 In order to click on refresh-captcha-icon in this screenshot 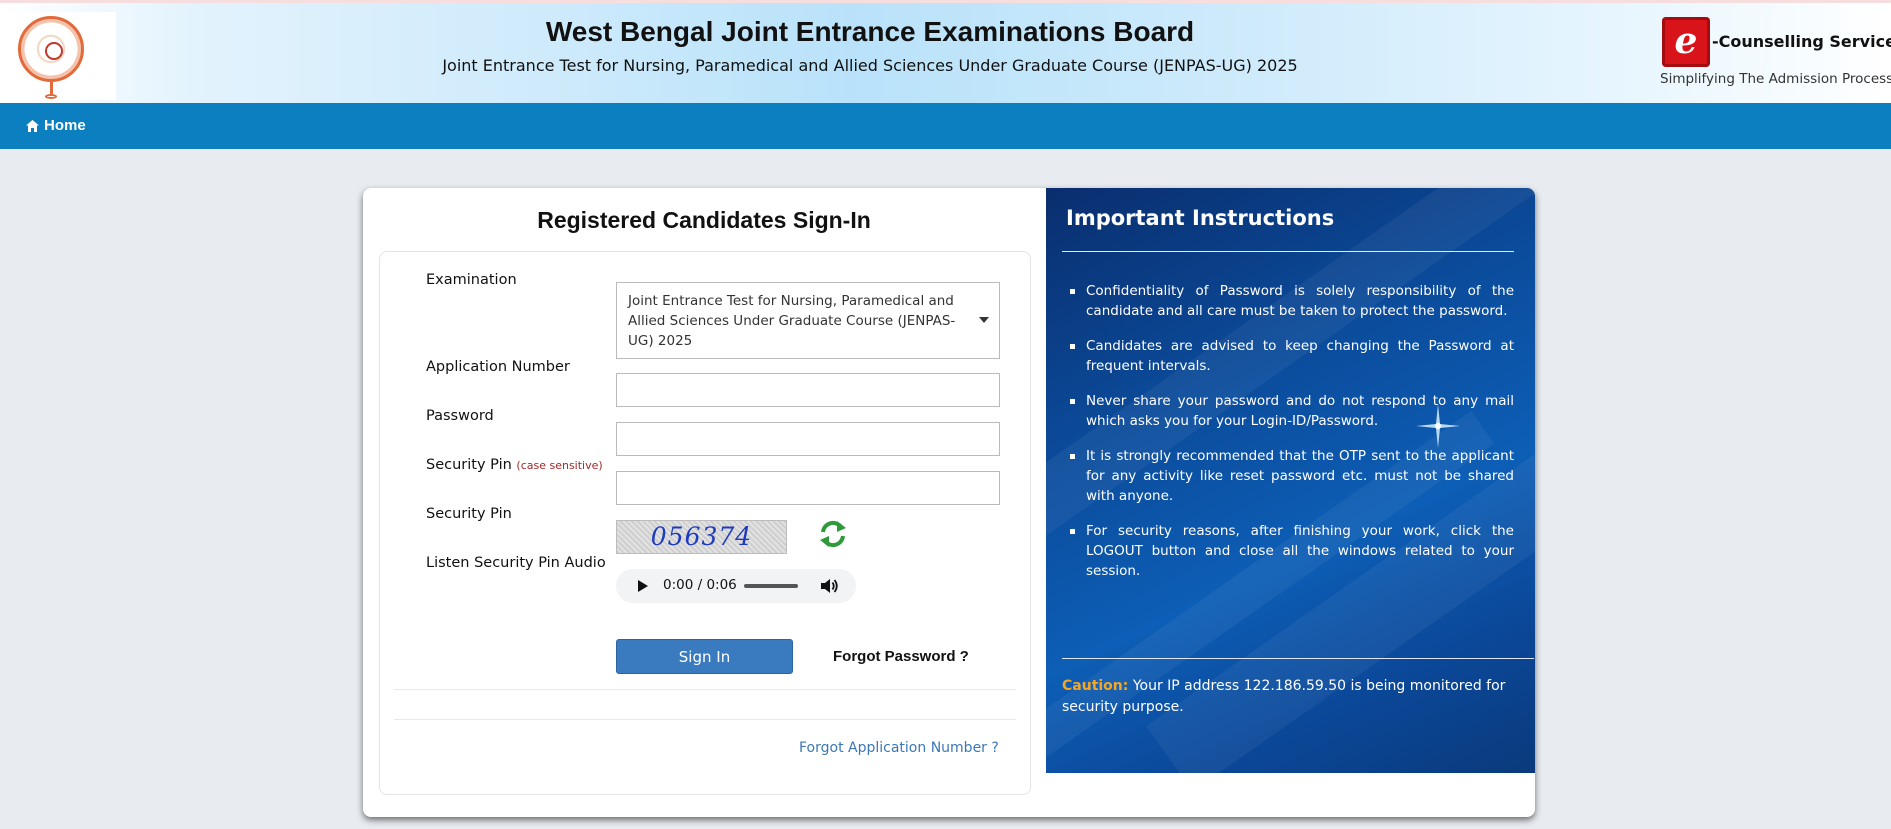, I will do `click(833, 534)`.